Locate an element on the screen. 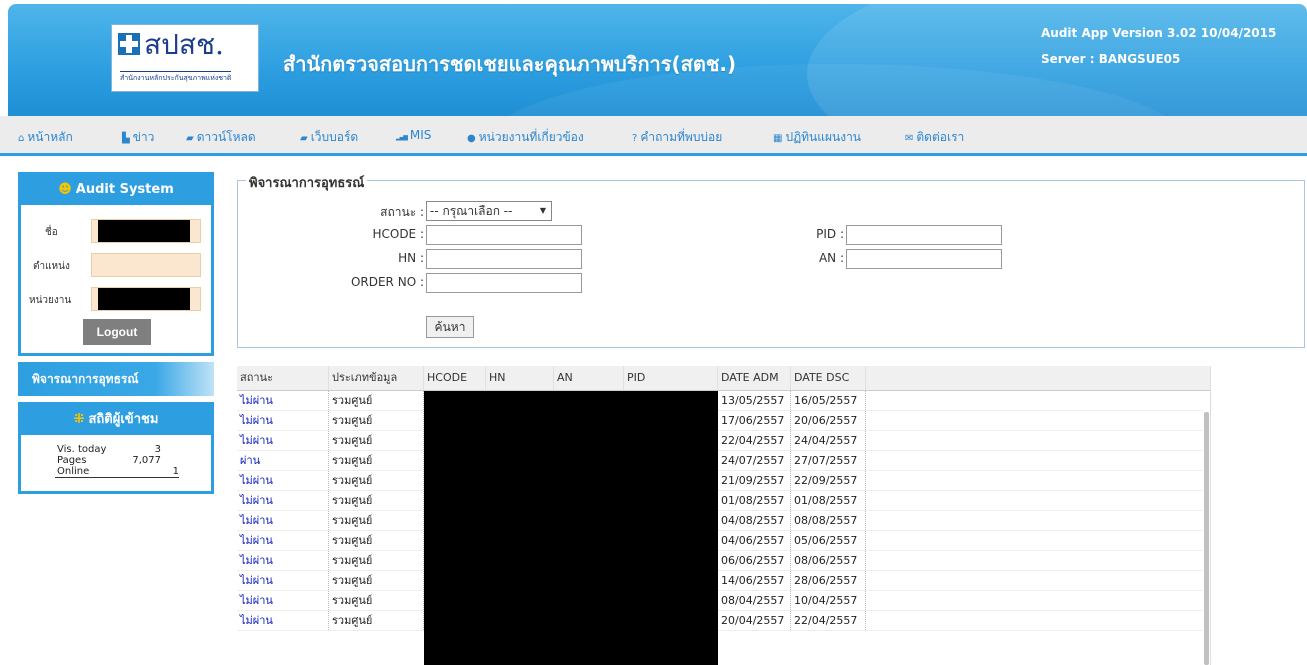 The height and width of the screenshot is (665, 1307). nav-webboard: ▰ เว็บบอร์ด is located at coordinates (329, 137).